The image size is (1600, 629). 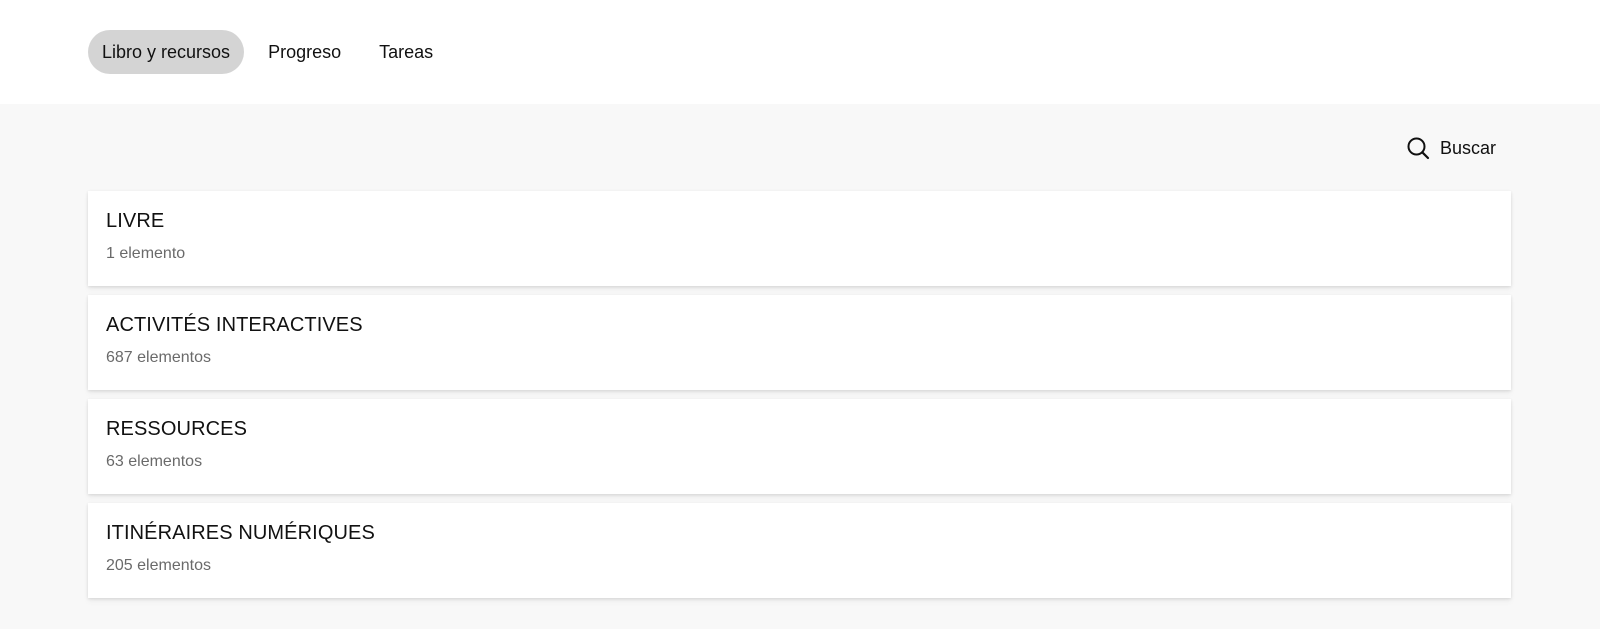 I want to click on section-item-count: 1 elemento, so click(x=146, y=253).